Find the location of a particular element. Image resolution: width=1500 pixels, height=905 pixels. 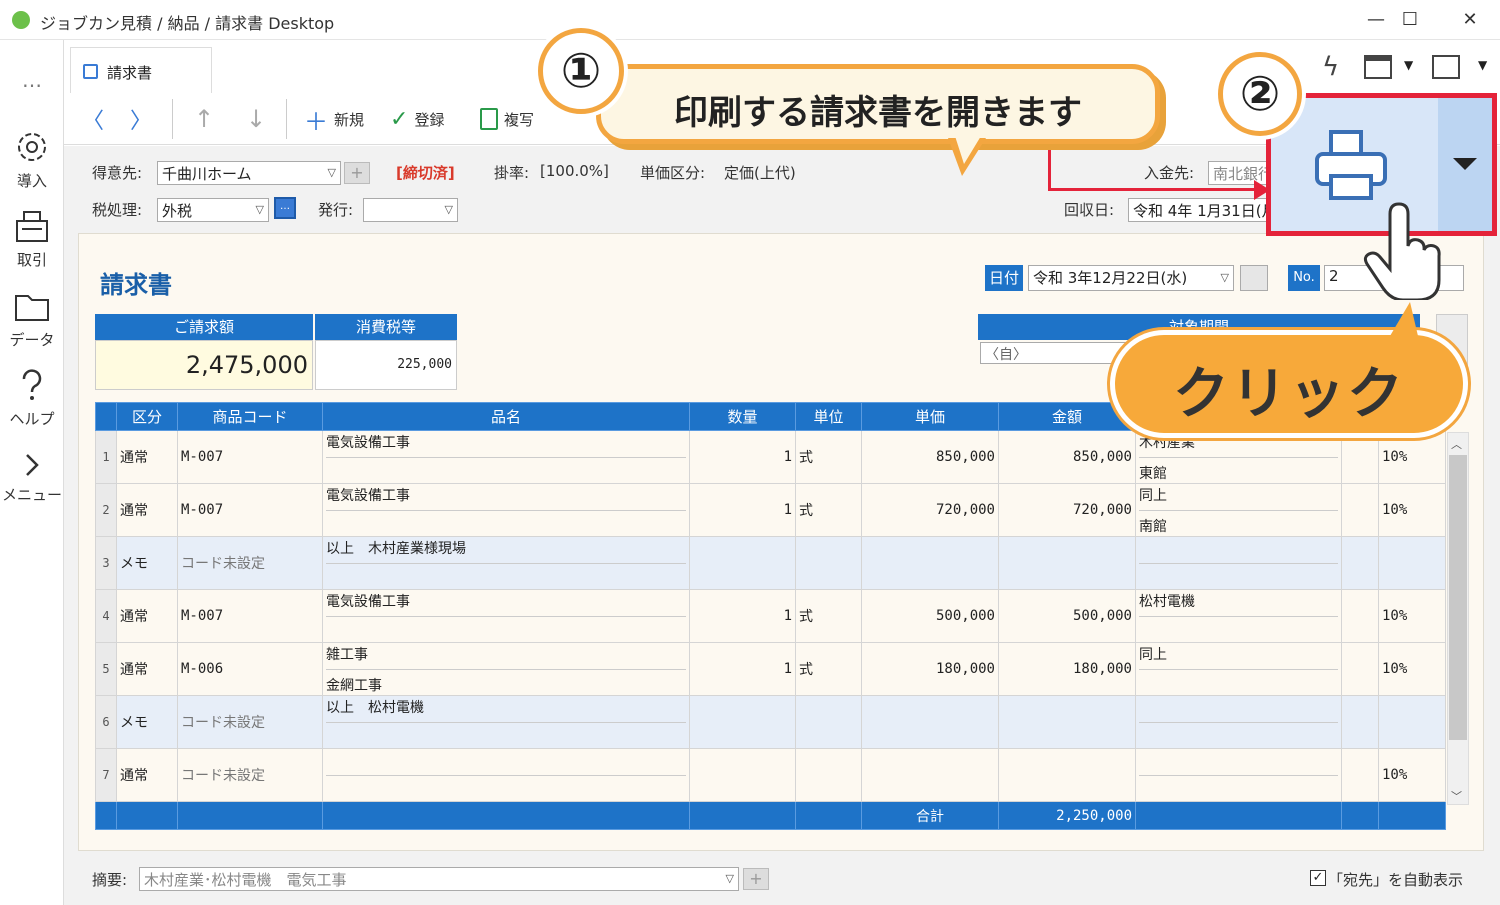

sidebar-item-setup: 導入 is located at coordinates (32, 159).